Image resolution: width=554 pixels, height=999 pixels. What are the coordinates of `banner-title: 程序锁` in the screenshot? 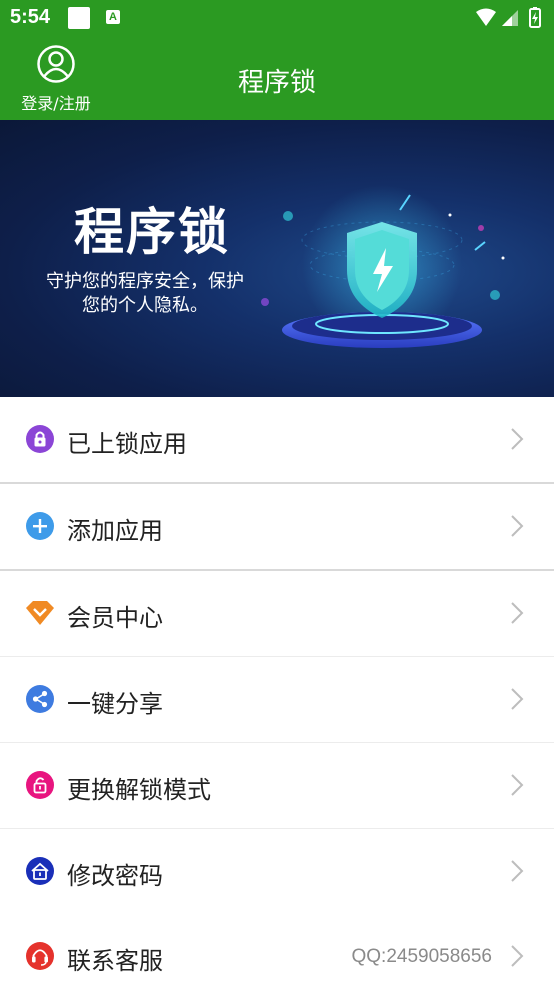 It's located at (152, 232).